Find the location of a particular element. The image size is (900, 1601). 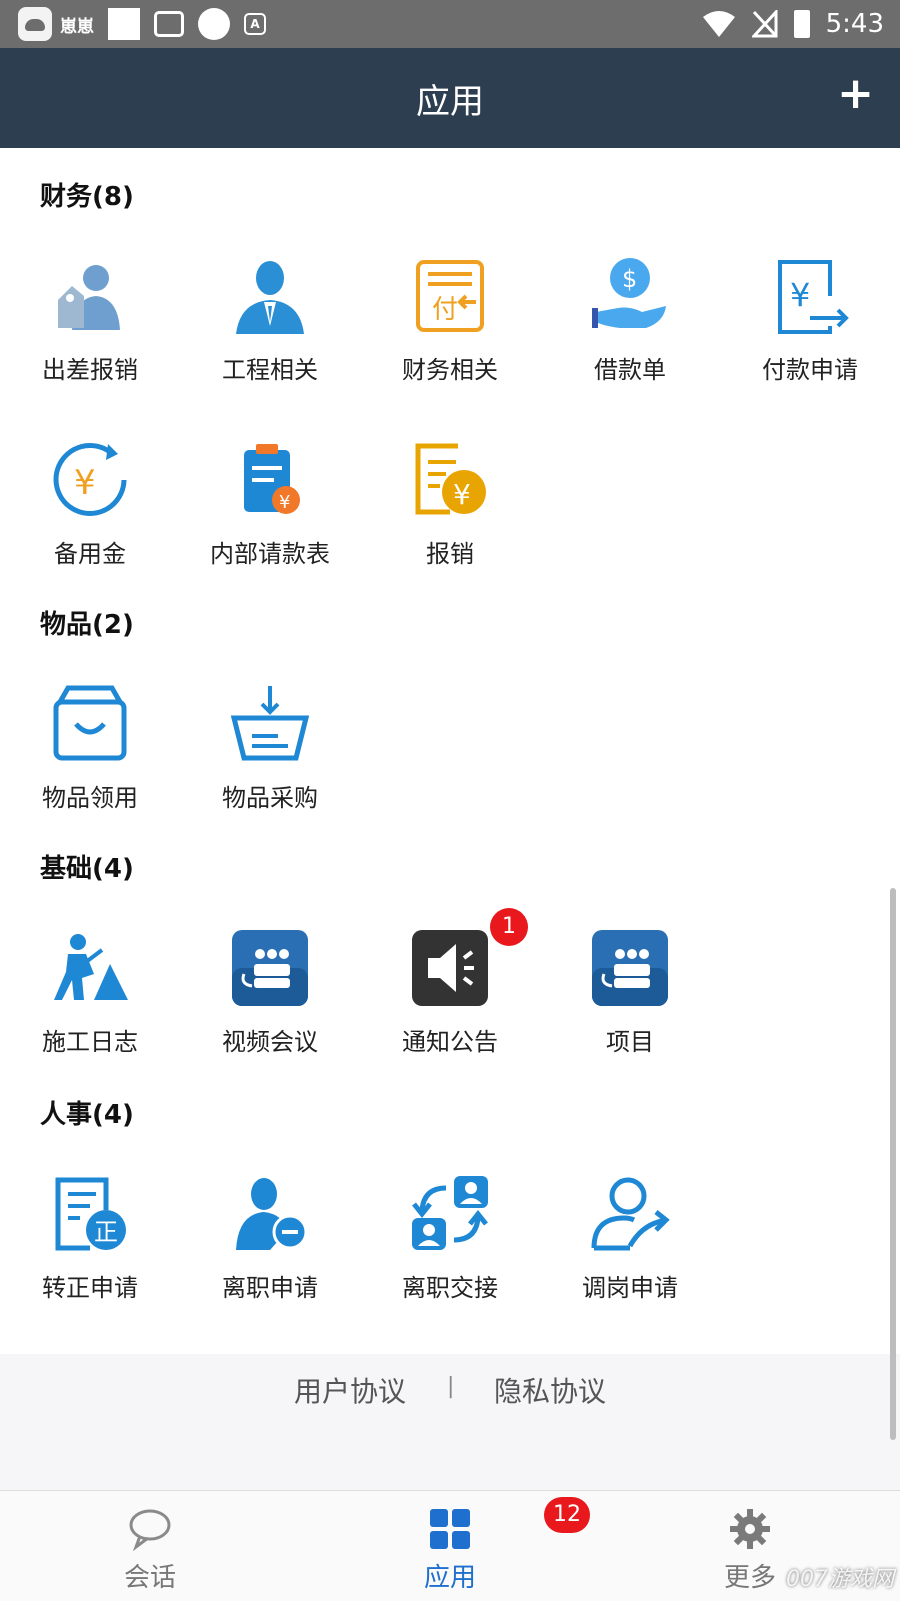

speaker-icon is located at coordinates (450, 968).